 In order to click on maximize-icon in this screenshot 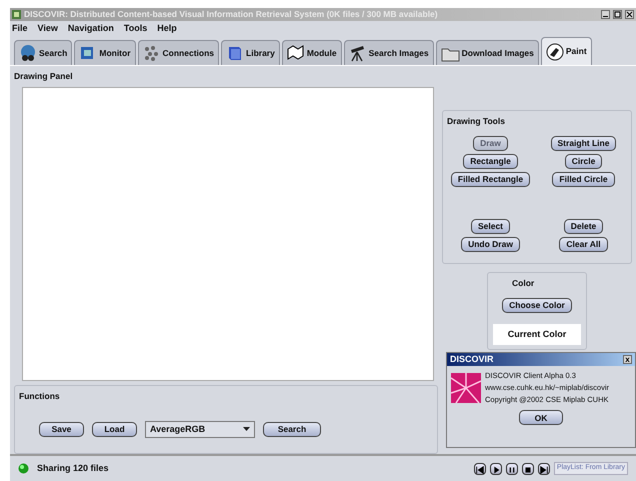, I will do `click(617, 14)`.